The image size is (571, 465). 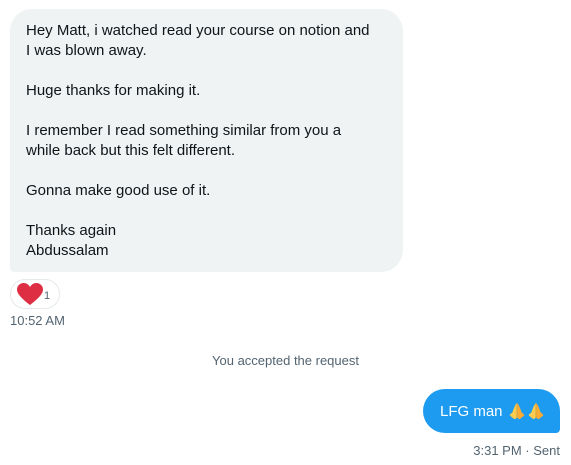 What do you see at coordinates (71, 230) in the screenshot?
I see `message-line: Thanks again` at bounding box center [71, 230].